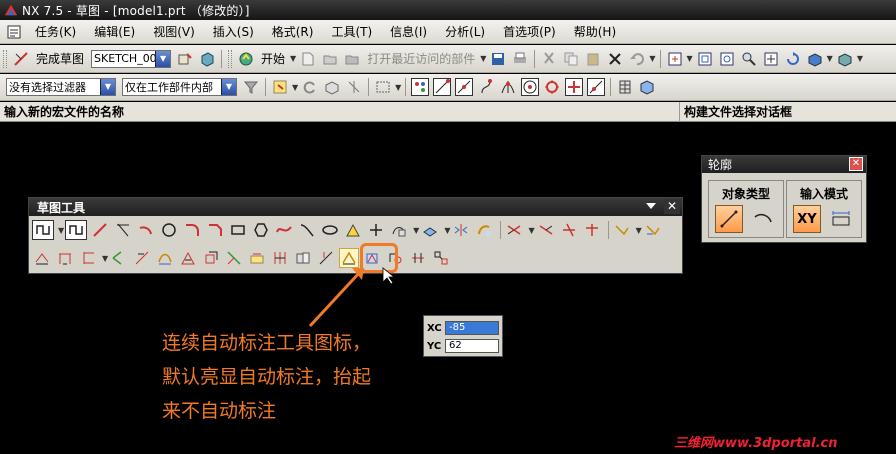 This screenshot has width=896, height=454. I want to click on magnify-icon, so click(749, 59).